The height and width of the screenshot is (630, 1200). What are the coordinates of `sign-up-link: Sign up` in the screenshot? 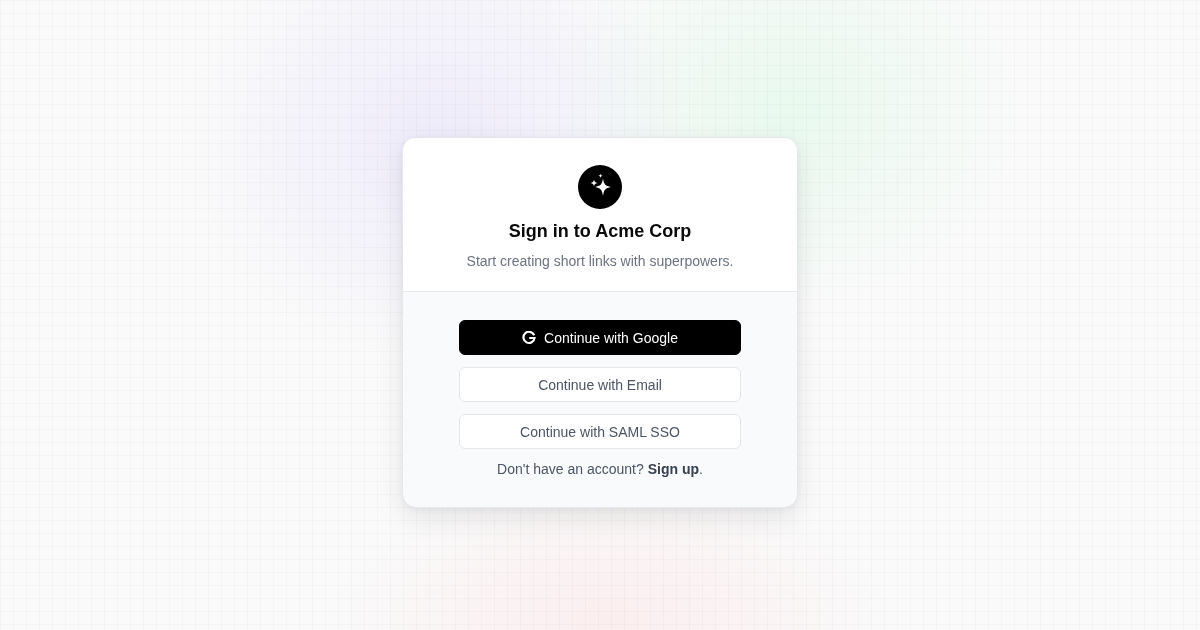 It's located at (673, 469).